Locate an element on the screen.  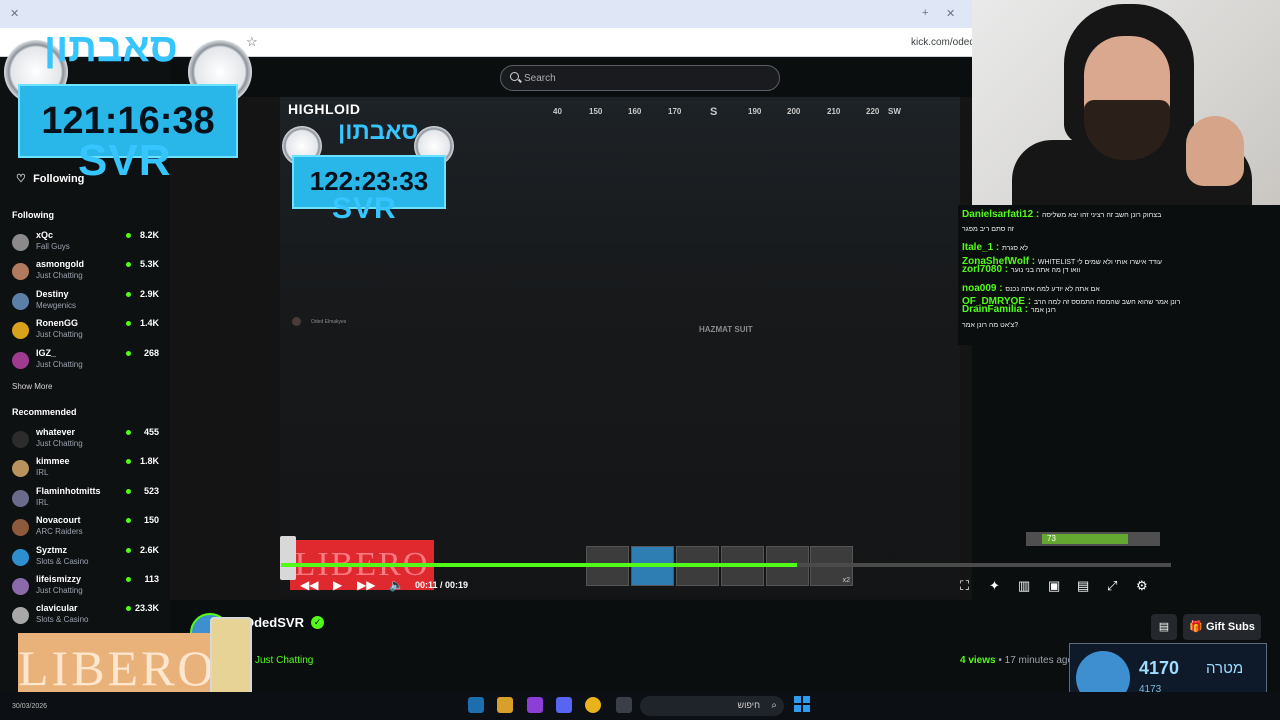
recommended-channel: kimmee IRL 1.8K is located at coordinates (85, 470).